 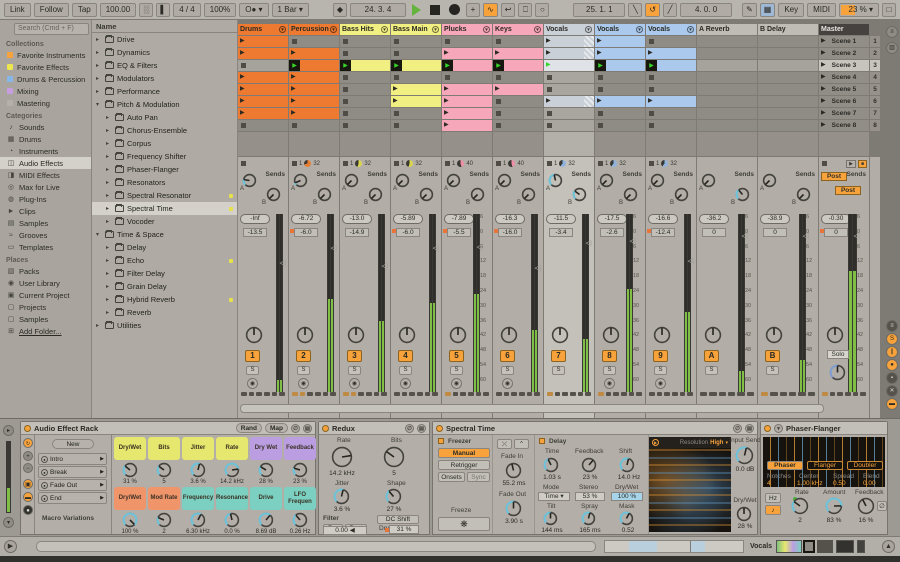 What do you see at coordinates (163, 9) in the screenshot?
I see `metronome-pattern-icon: ▌` at bounding box center [163, 9].